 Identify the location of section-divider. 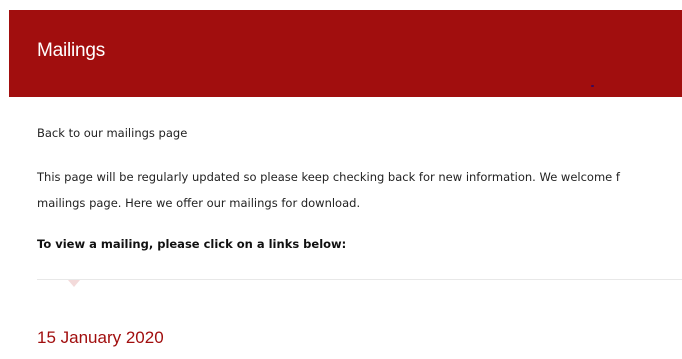
(359, 279).